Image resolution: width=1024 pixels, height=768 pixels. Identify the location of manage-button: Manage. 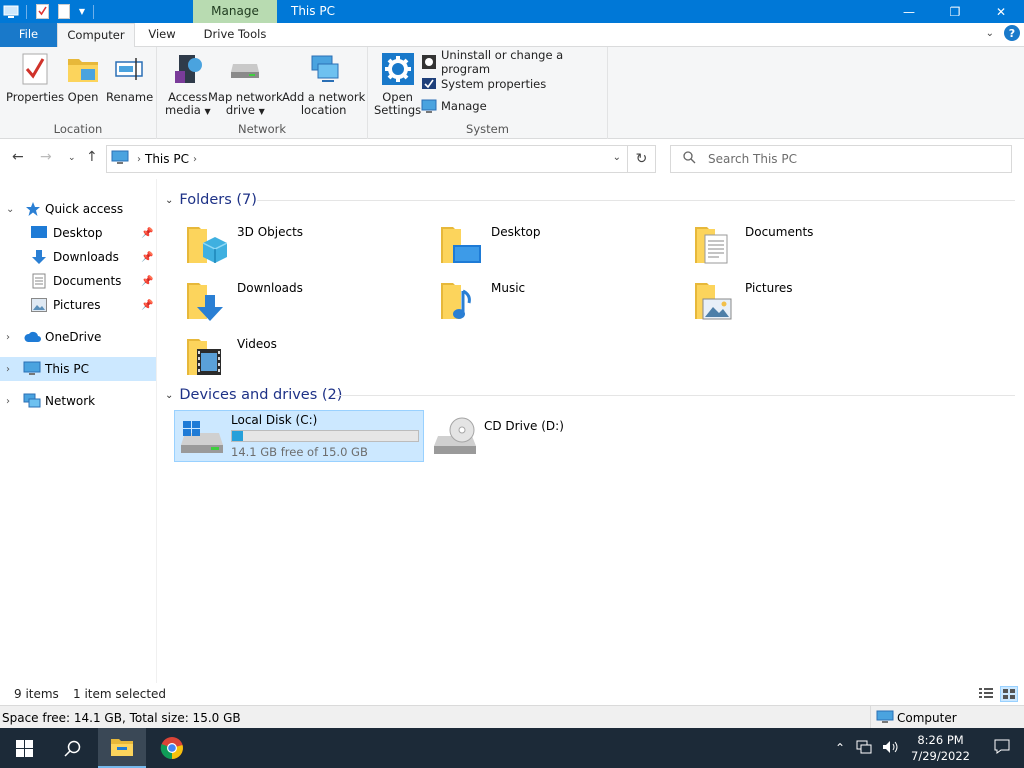
(454, 106).